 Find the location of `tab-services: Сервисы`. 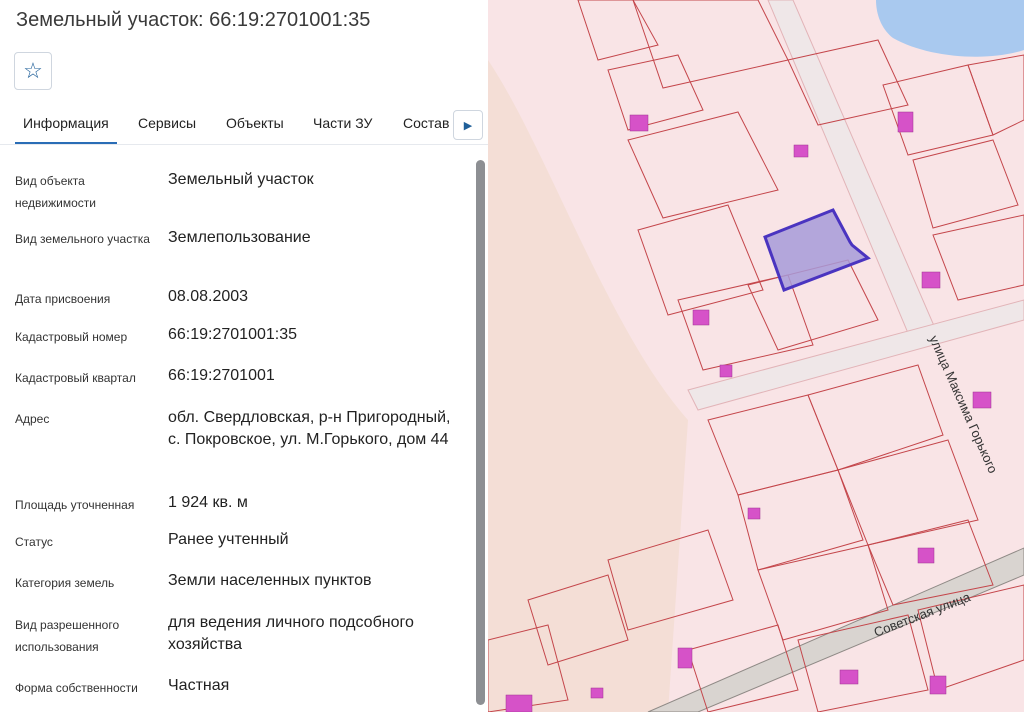

tab-services: Сервисы is located at coordinates (167, 123).